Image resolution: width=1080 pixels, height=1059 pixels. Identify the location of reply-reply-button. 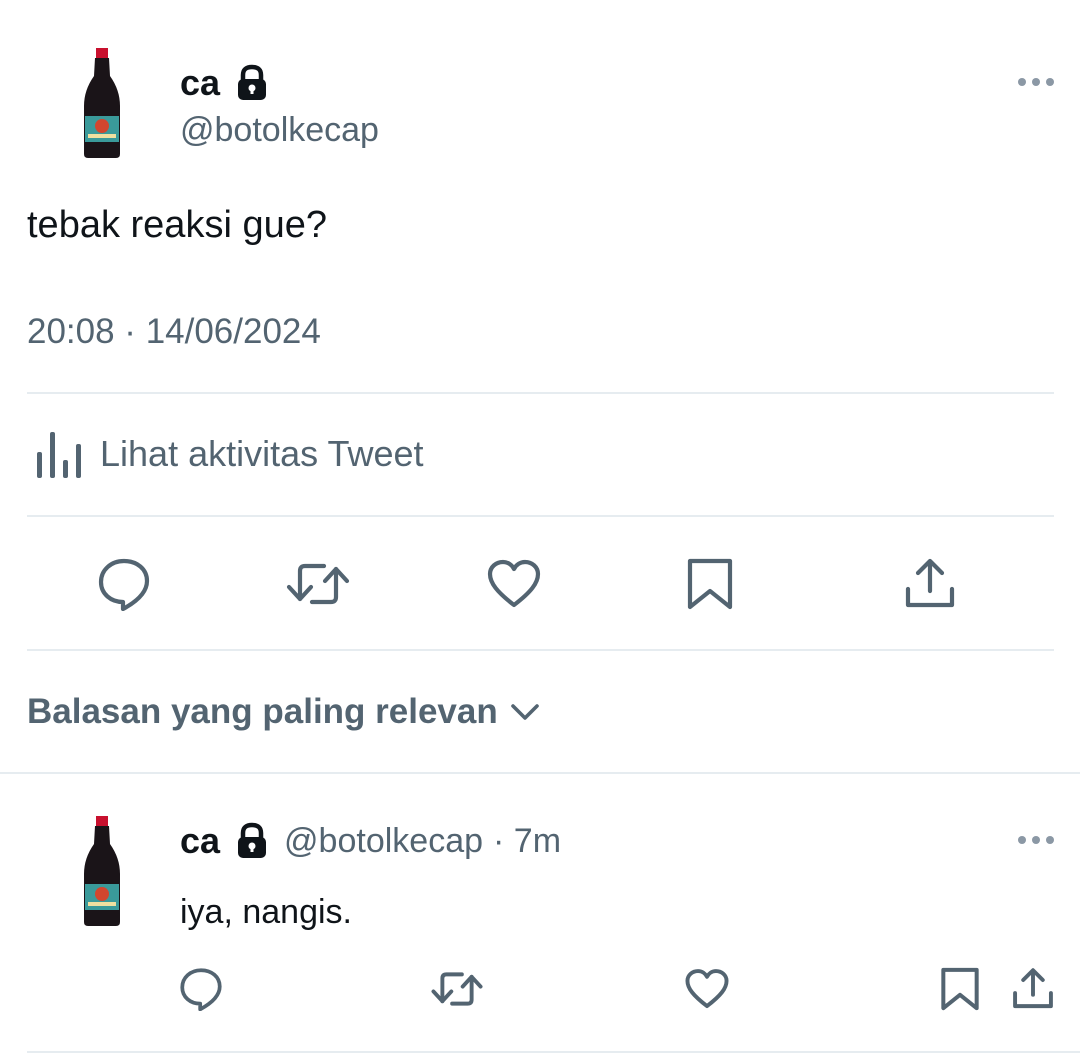
(201, 989).